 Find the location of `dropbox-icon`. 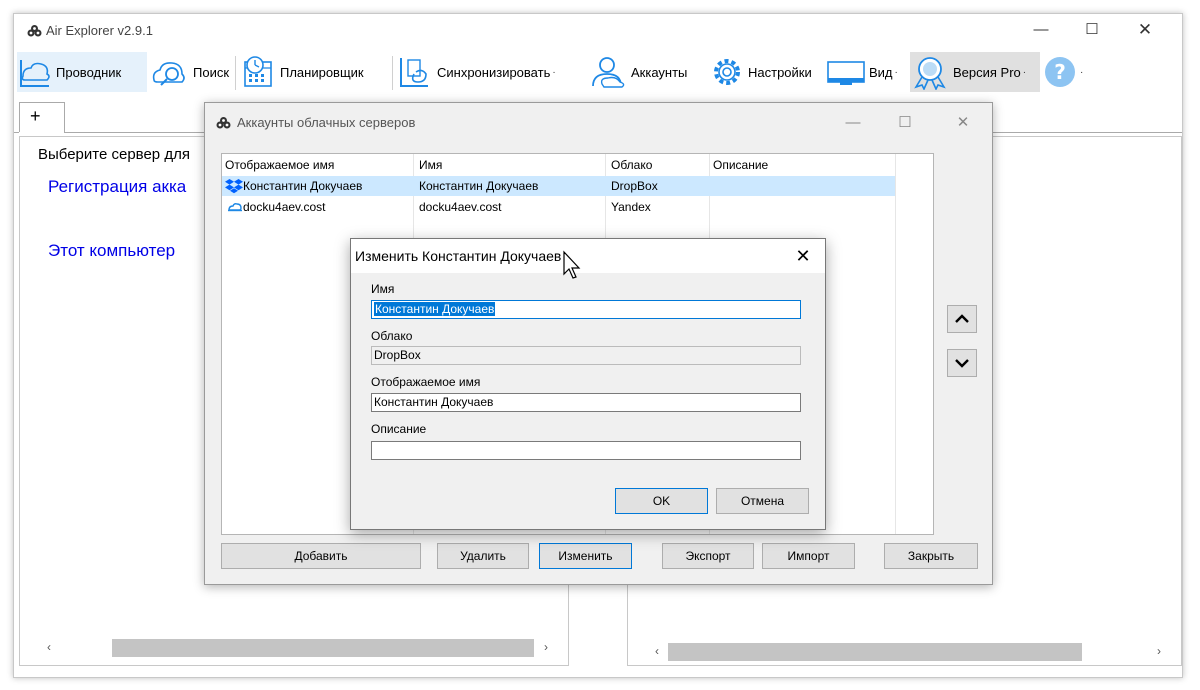

dropbox-icon is located at coordinates (234, 186).